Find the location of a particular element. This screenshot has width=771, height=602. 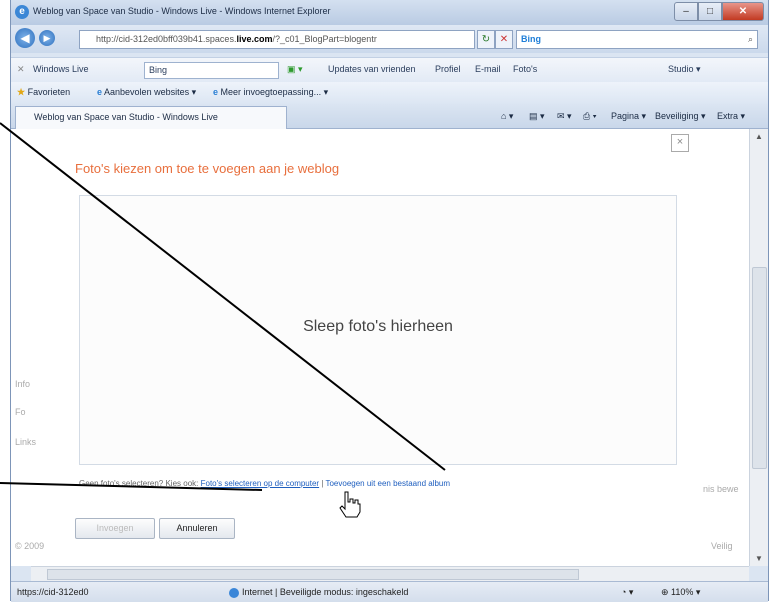

bing-label: Bing is located at coordinates (531, 39).